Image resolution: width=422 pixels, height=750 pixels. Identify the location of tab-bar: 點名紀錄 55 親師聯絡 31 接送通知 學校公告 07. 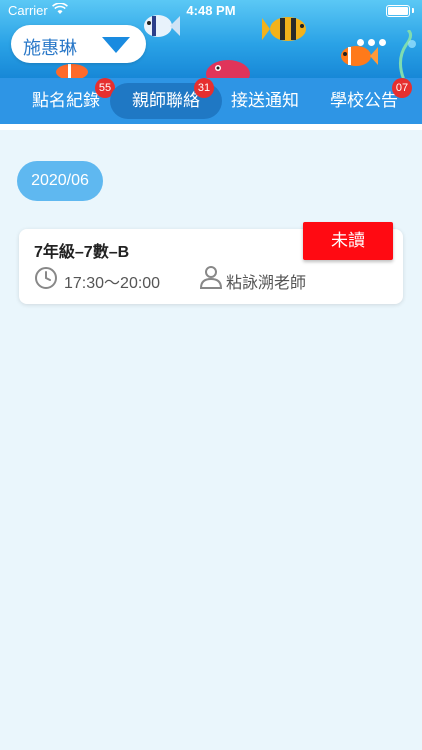
(211, 101).